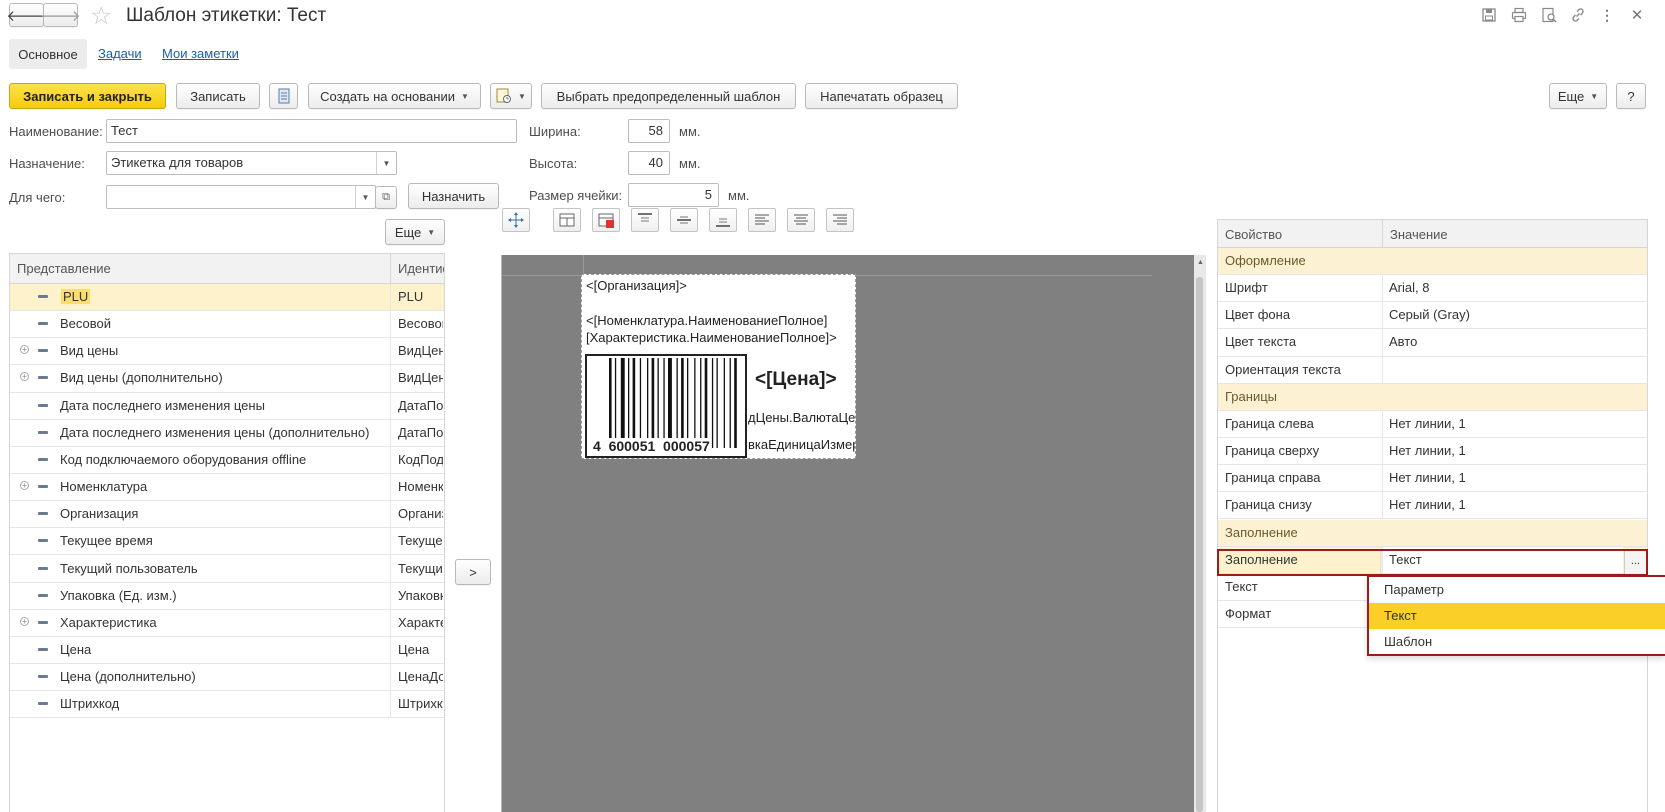 The image size is (1665, 812). I want to click on property-row: Шрифт Arial, 8, so click(1432, 289).